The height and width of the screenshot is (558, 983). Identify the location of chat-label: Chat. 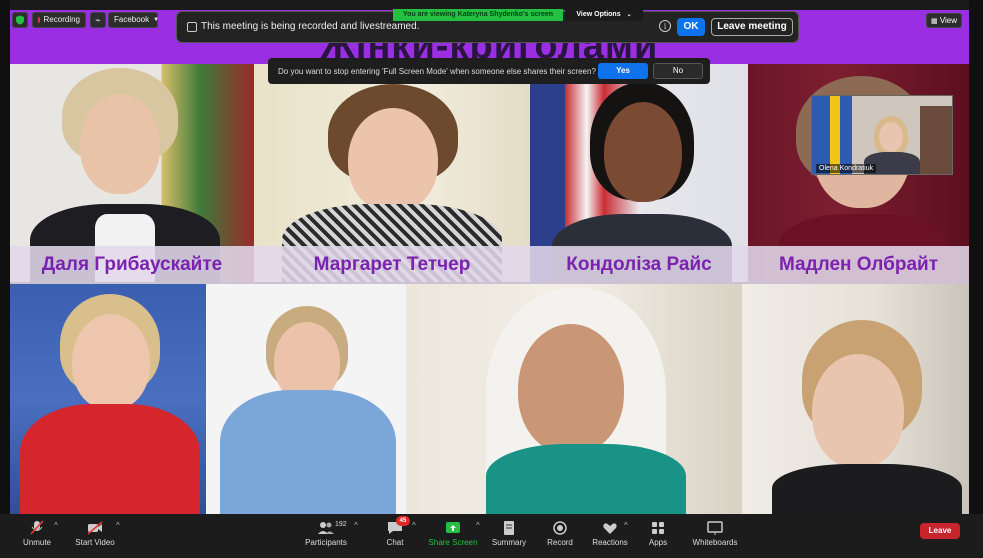
(395, 542).